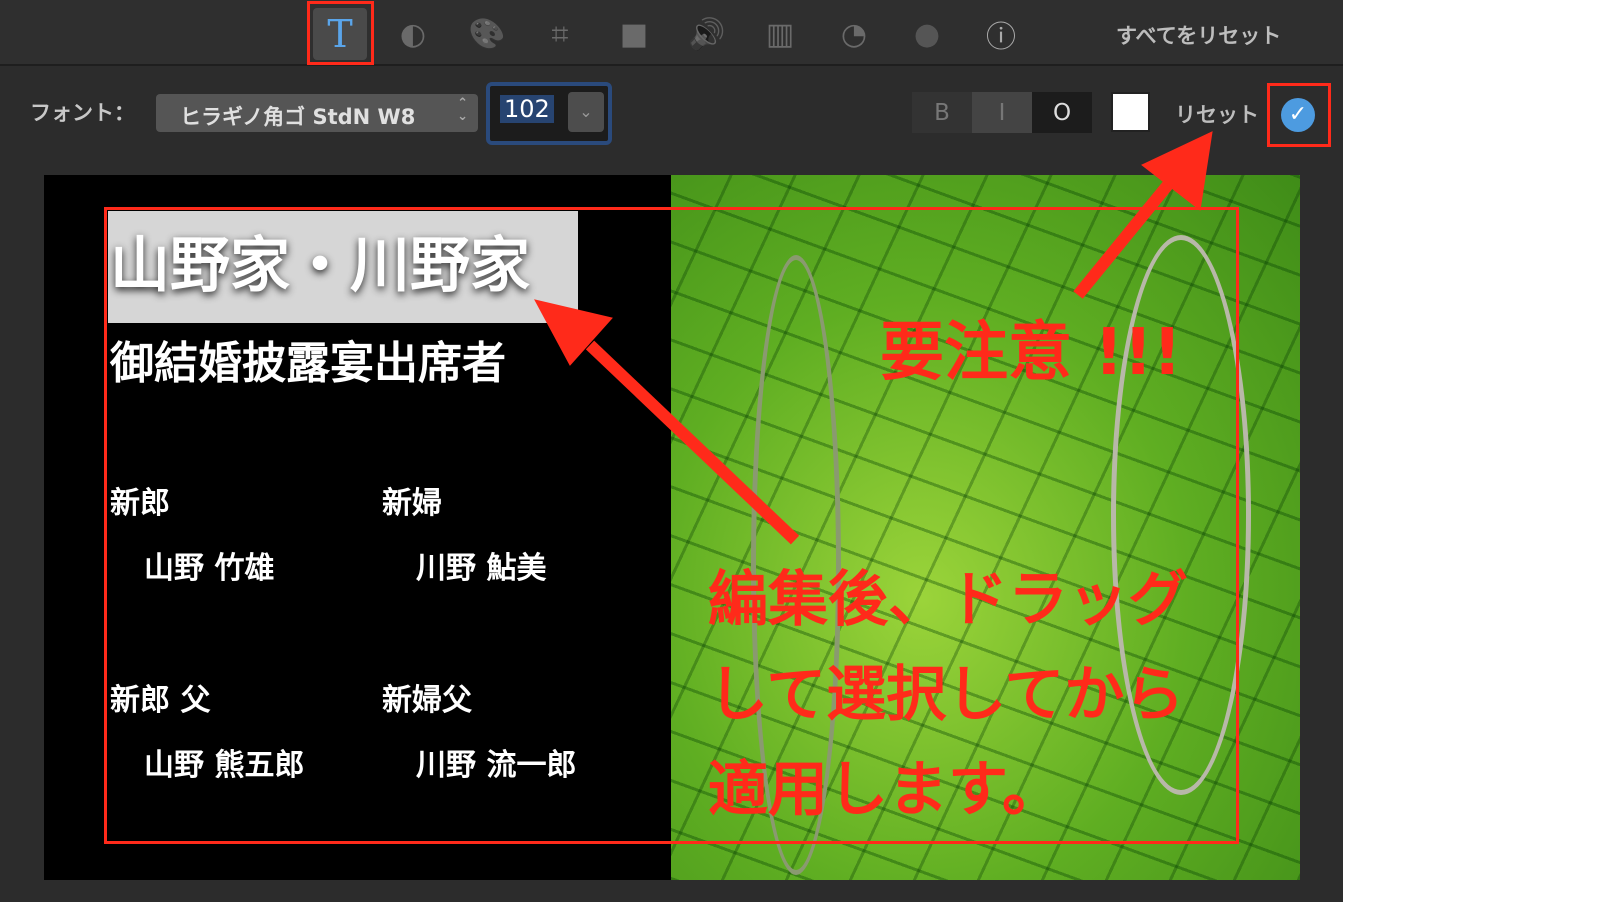  What do you see at coordinates (885, 790) in the screenshot?
I see `instruction-line: 適用します。` at bounding box center [885, 790].